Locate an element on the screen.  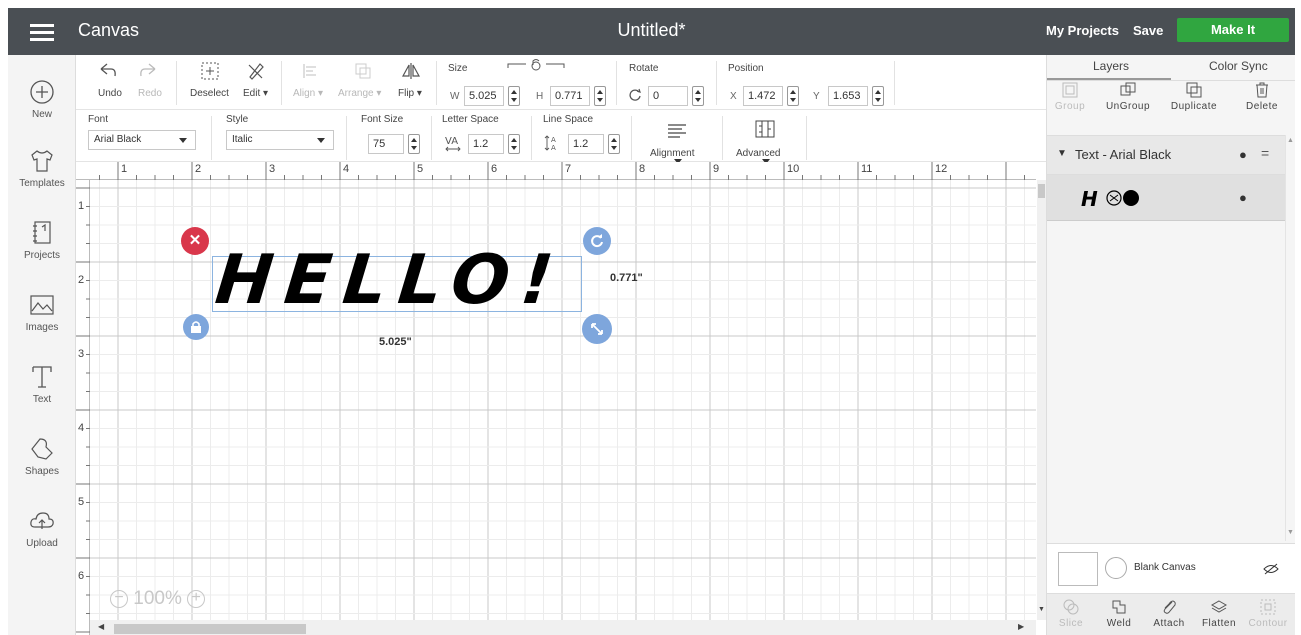
flatten-button: Flatten is located at coordinates (1219, 613).